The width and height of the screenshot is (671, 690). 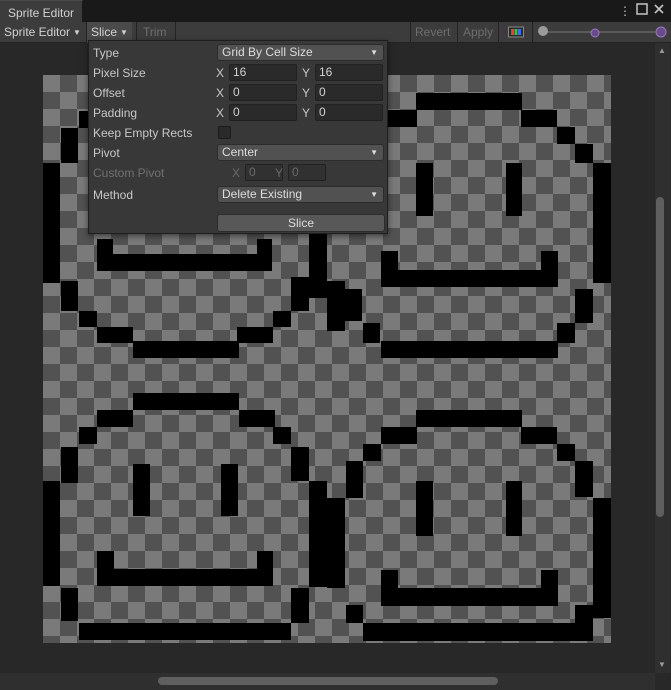 What do you see at coordinates (267, 52) in the screenshot?
I see `type-dropdown-value: Grid By Cell Size` at bounding box center [267, 52].